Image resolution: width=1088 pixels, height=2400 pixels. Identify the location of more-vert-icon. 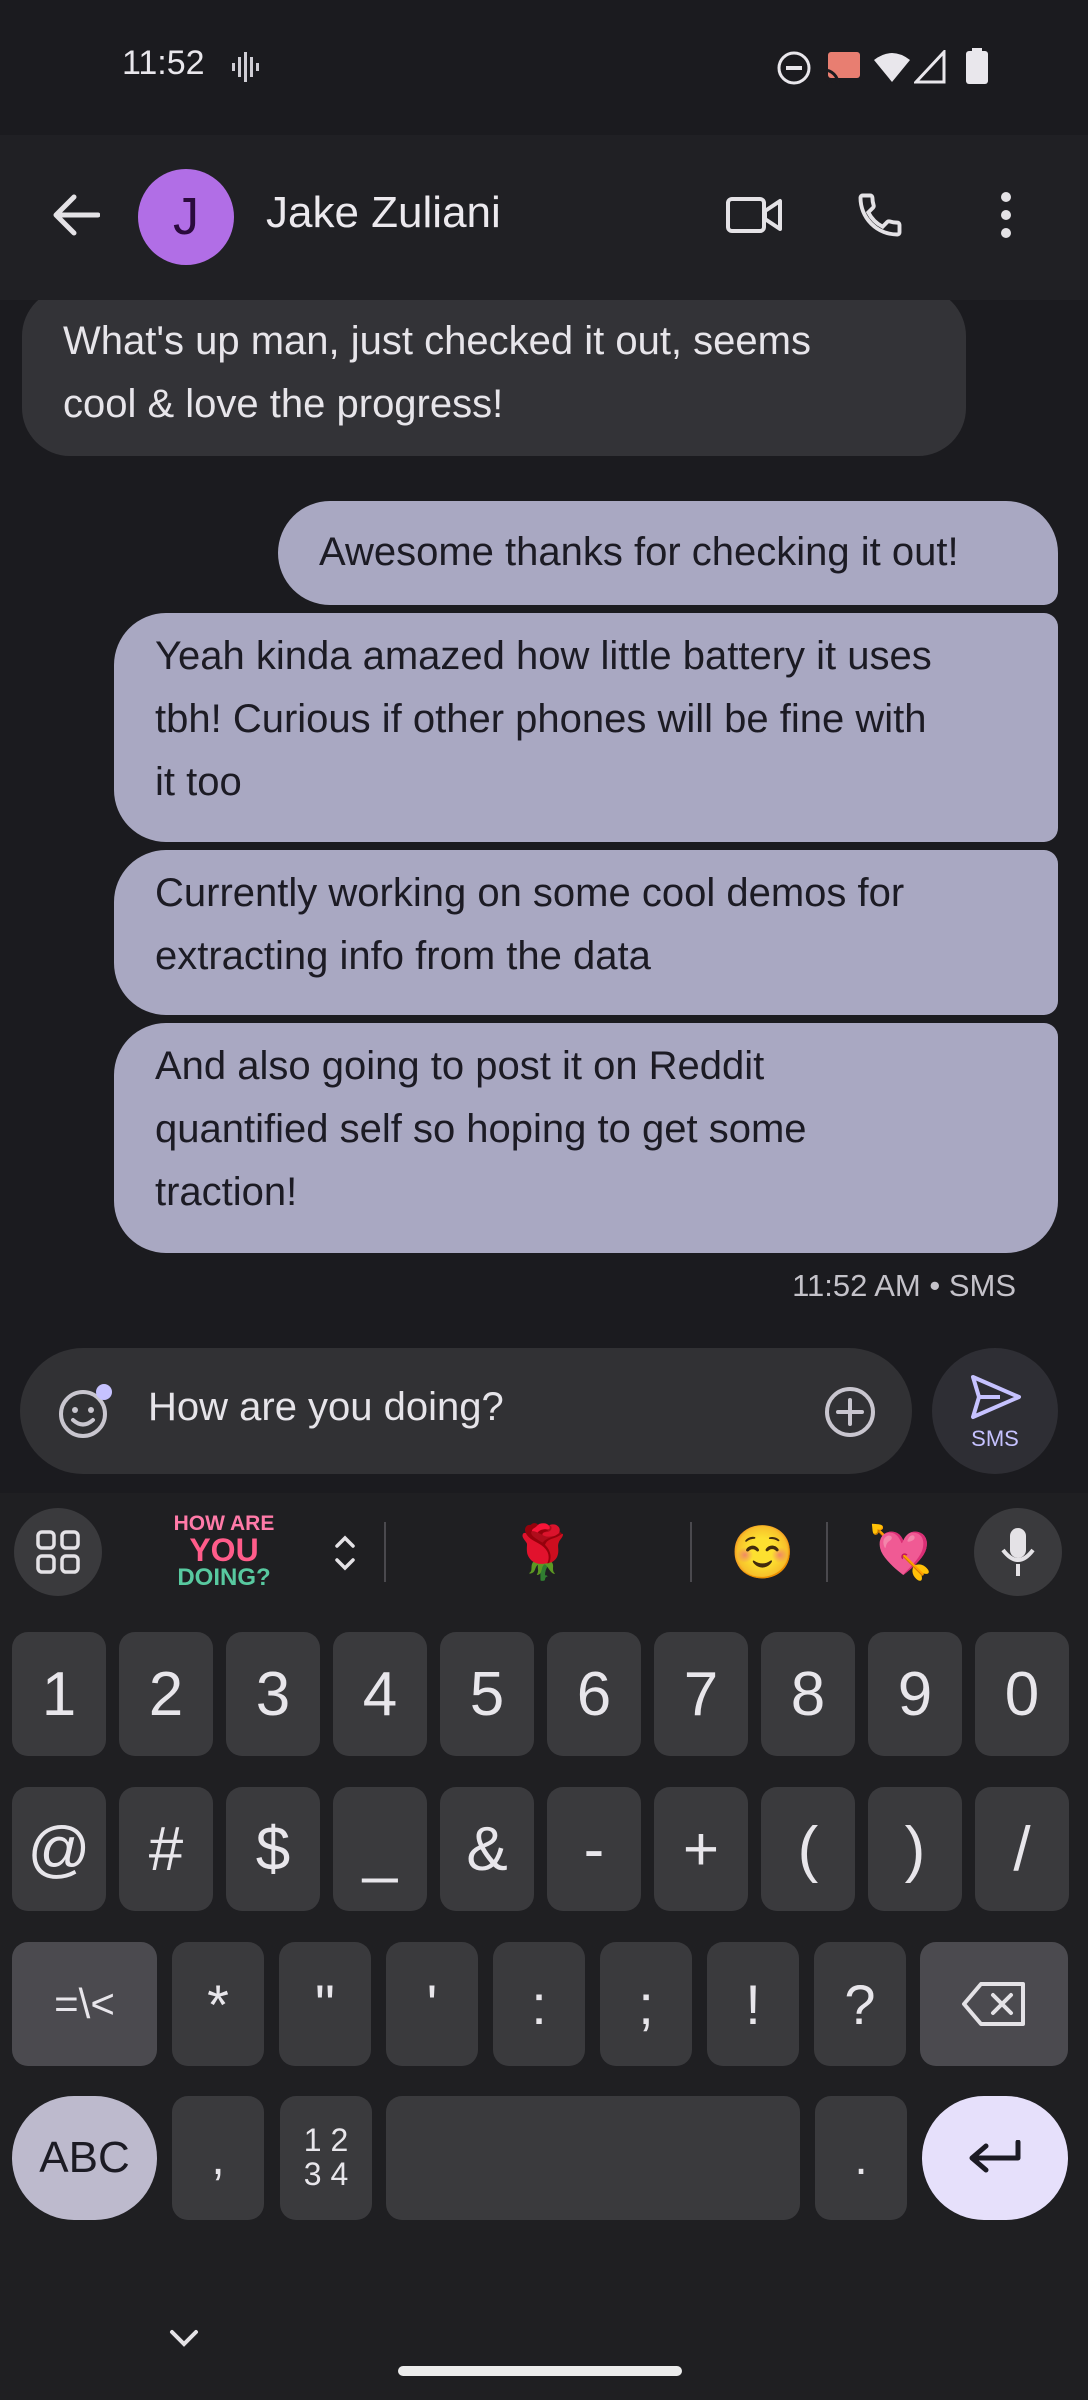
(1006, 215).